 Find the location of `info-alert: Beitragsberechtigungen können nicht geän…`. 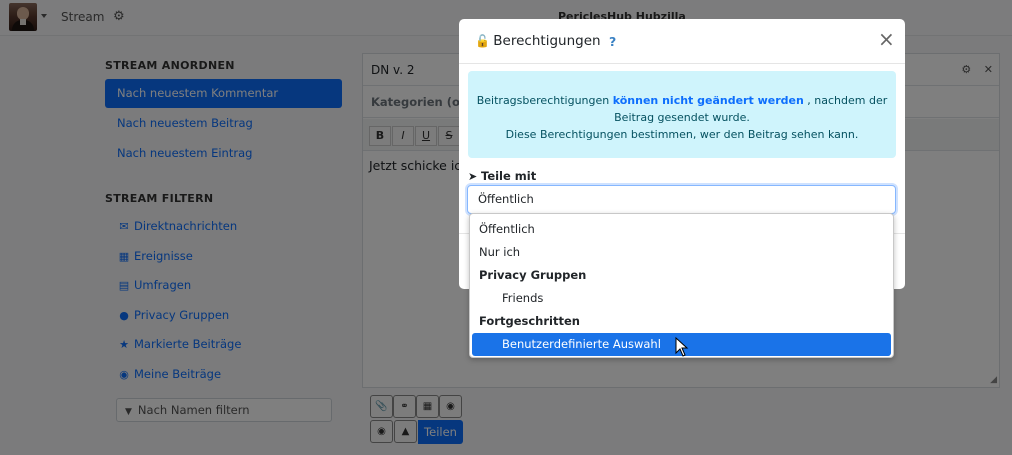

info-alert: Beitragsberechtigungen können nicht geän… is located at coordinates (682, 114).